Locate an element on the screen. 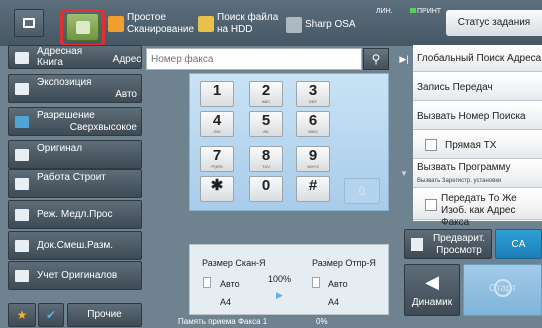  resolution-button: Разрешение Сверхвысокое is located at coordinates (75, 121).